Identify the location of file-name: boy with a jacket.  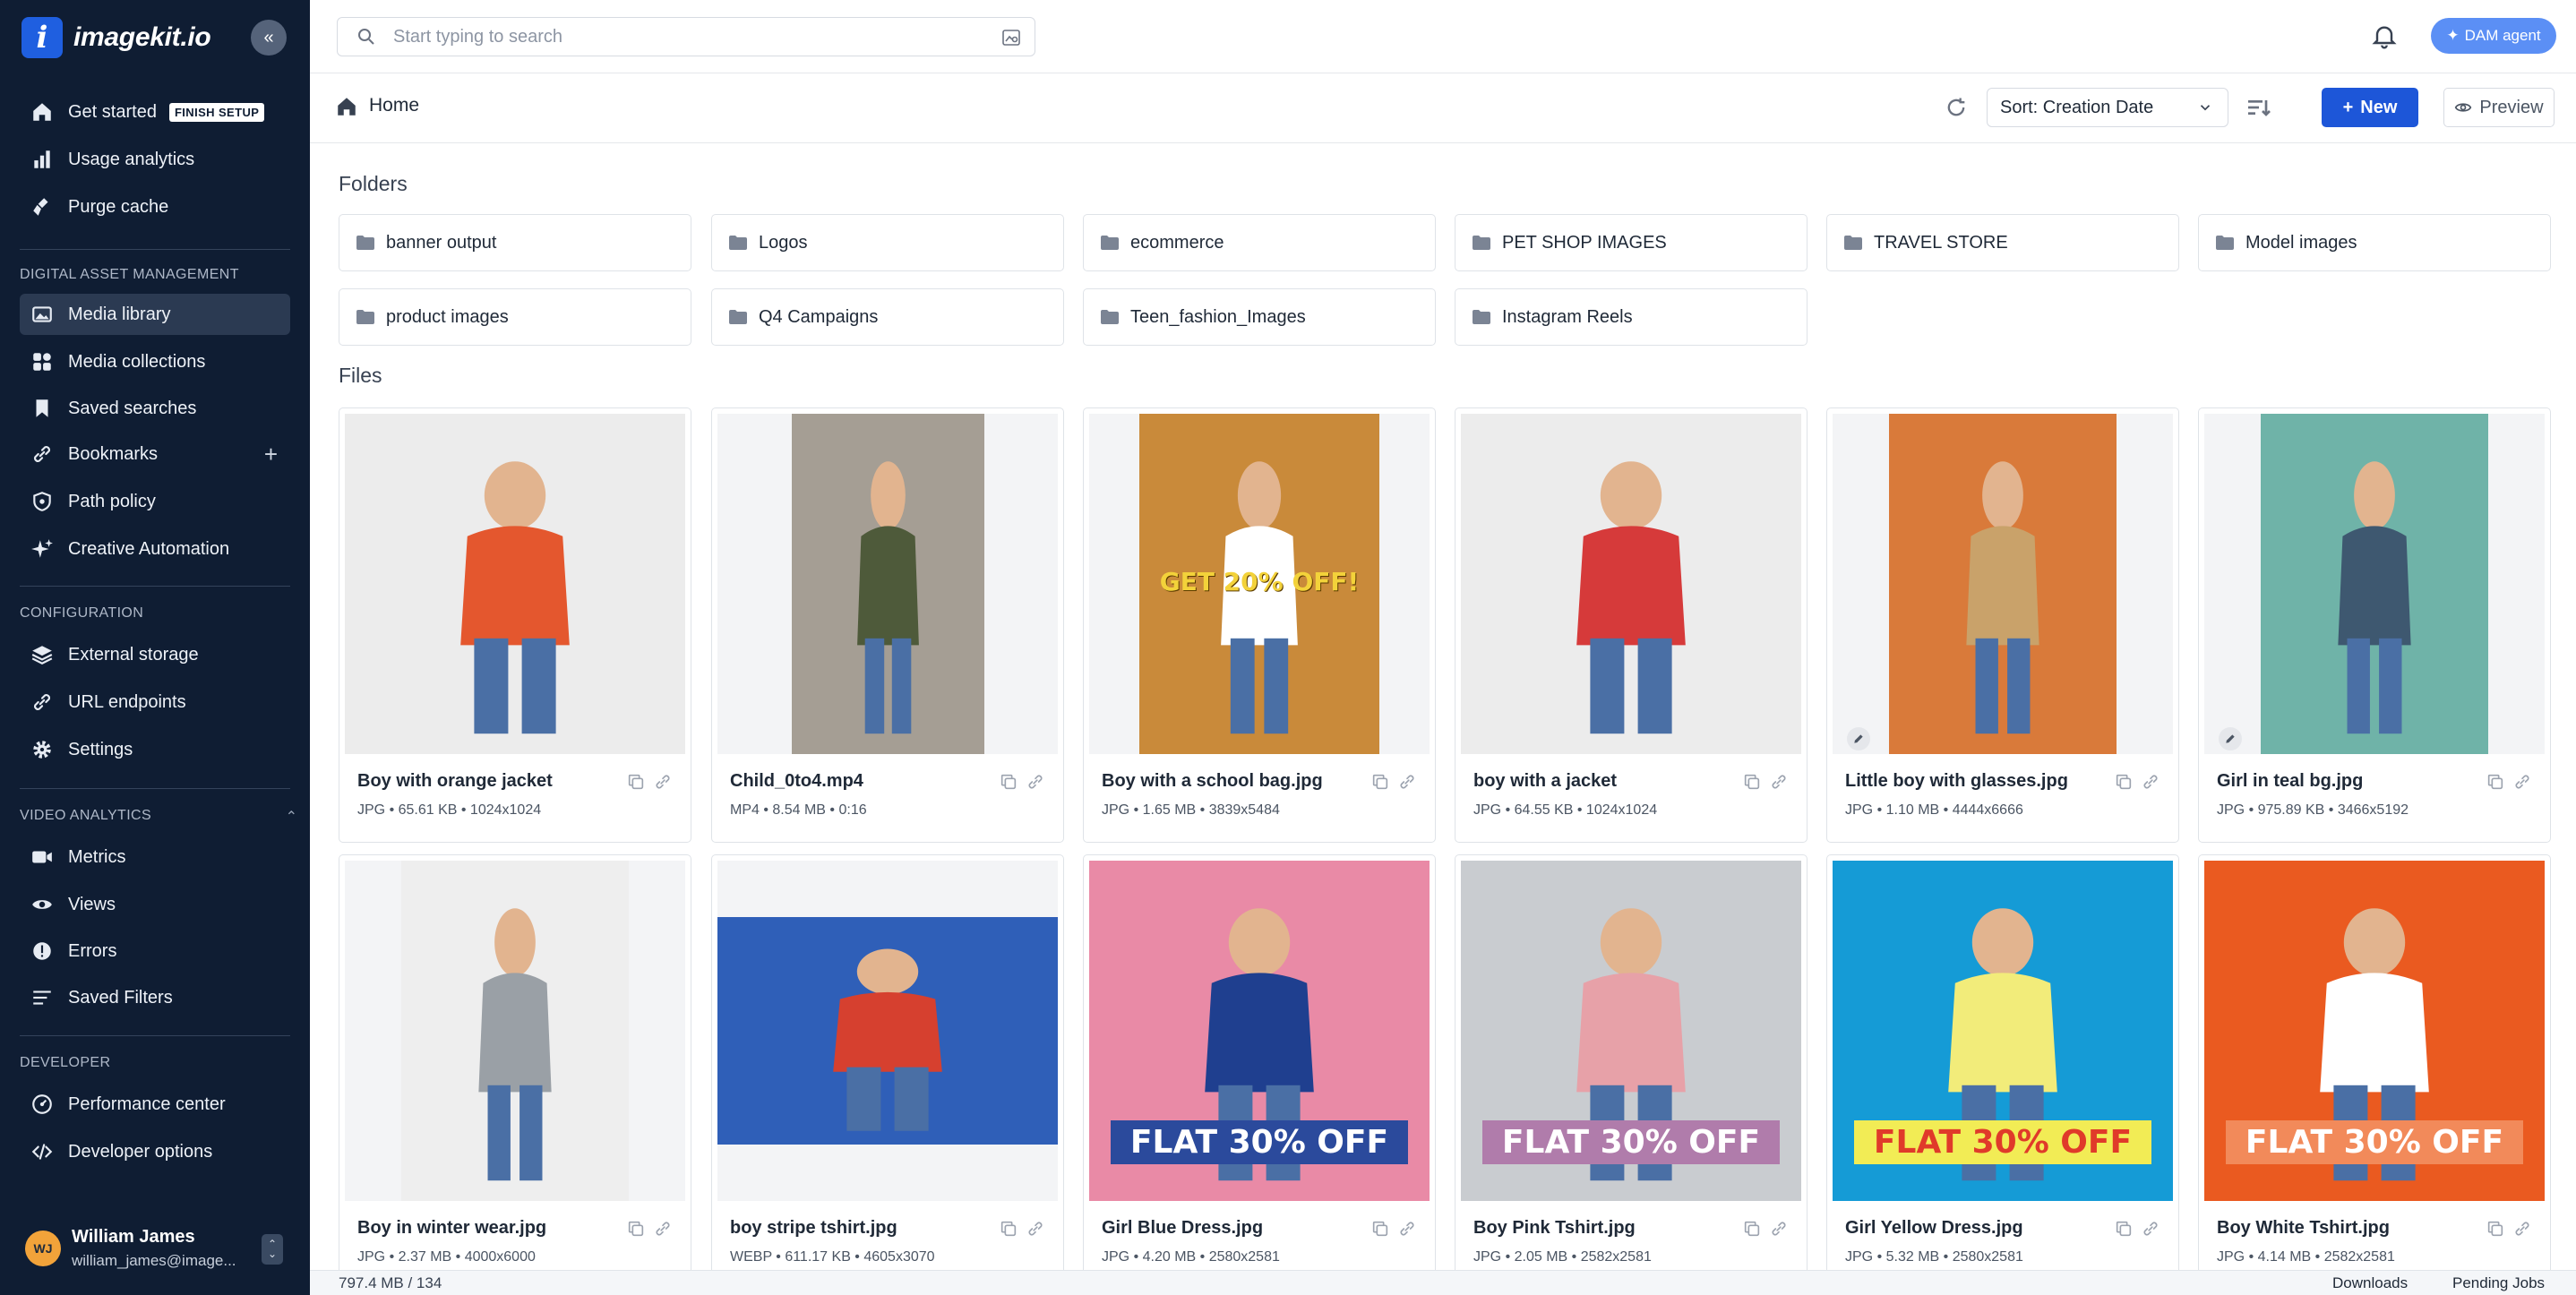
(1607, 781).